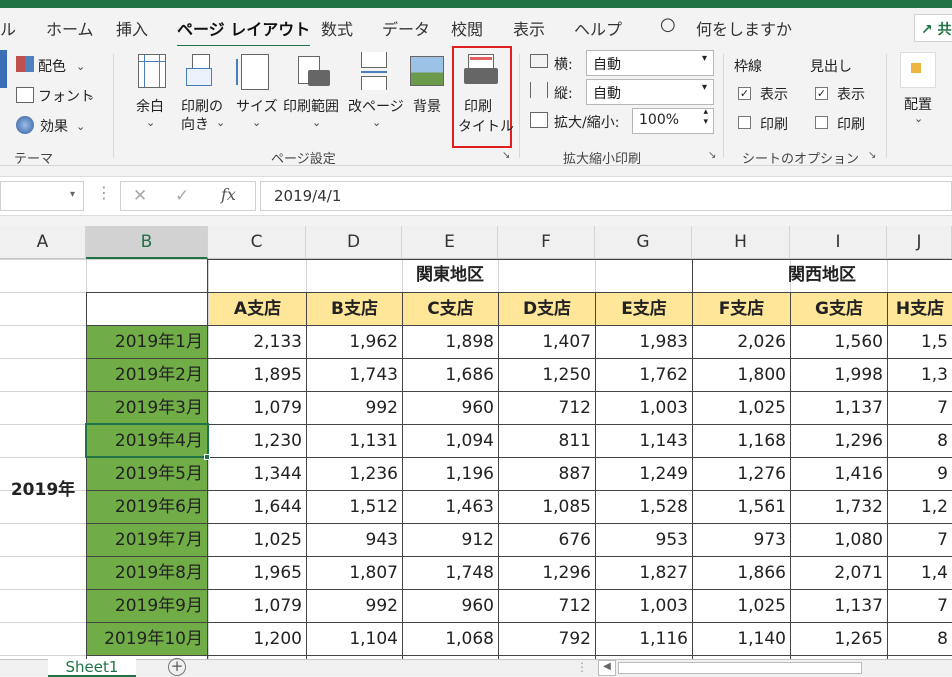 This screenshot has height=677, width=952. Describe the element at coordinates (839, 507) in the screenshot. I see `data-cell: 1,732` at that location.